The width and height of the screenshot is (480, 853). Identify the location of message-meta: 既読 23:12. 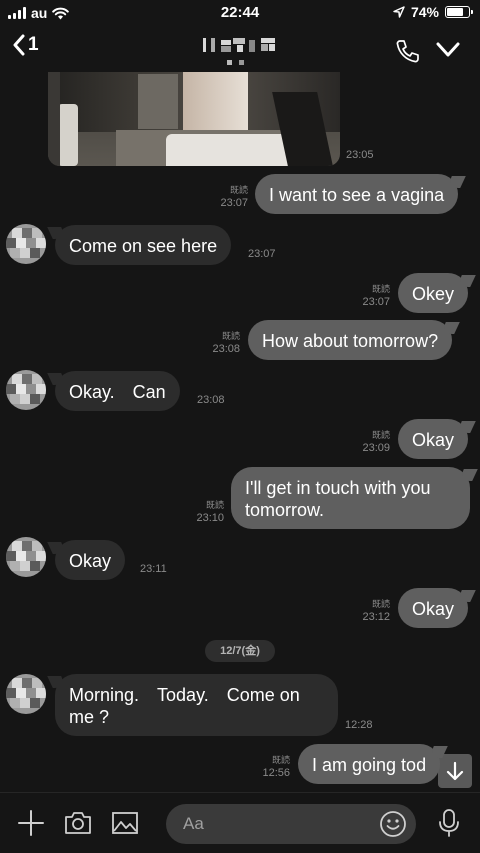
(372, 611).